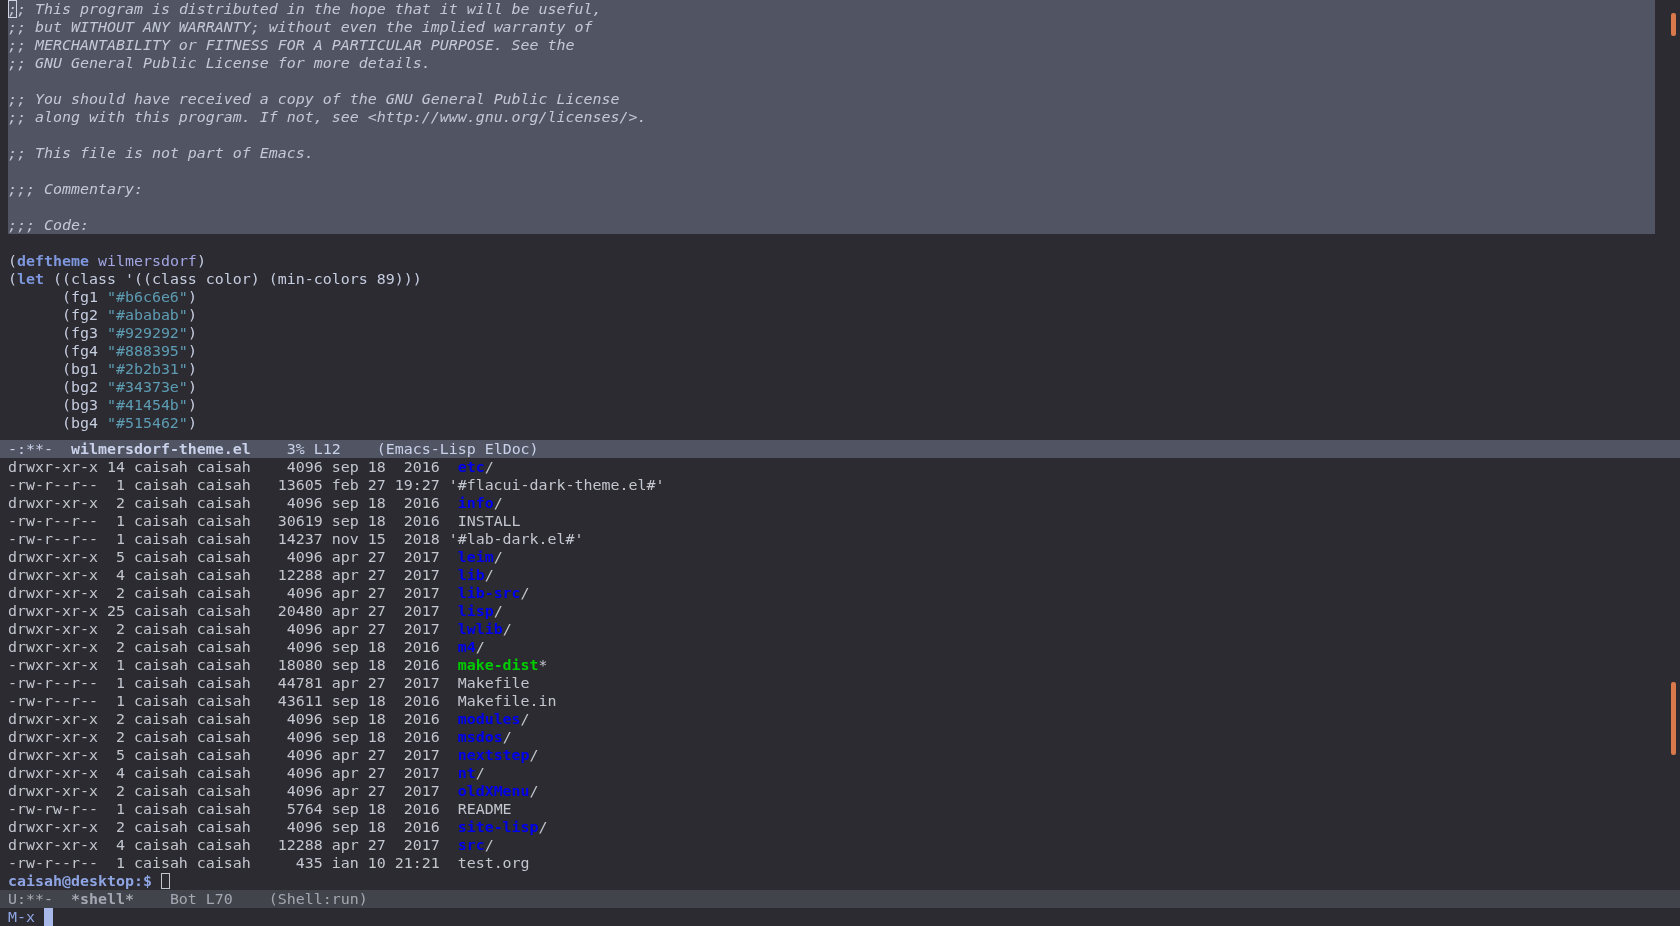  I want to click on directory-name: info, so click(475, 503).